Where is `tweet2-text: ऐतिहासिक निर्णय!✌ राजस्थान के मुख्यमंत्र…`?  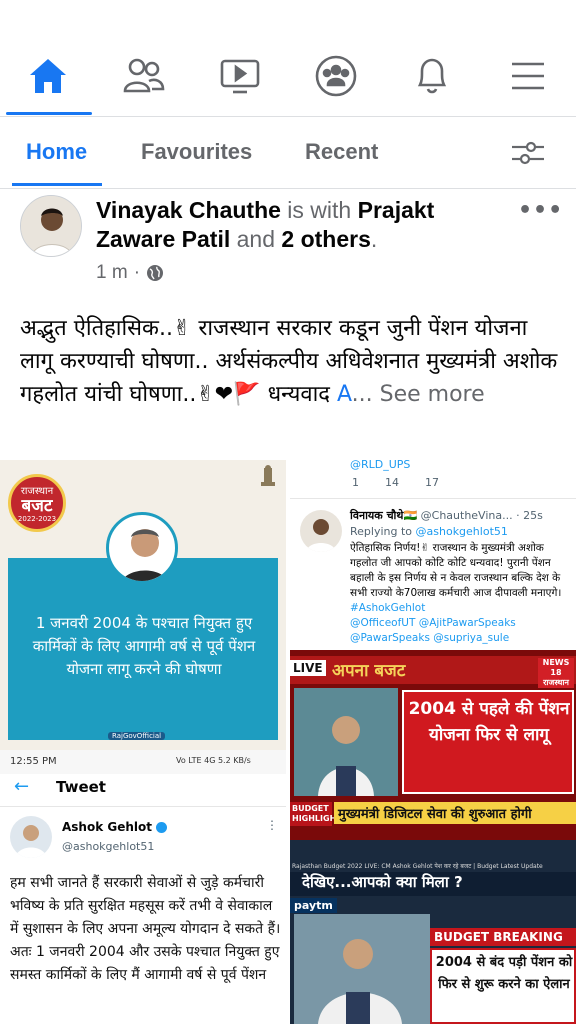
tweet2-text: ऐतिहासिक निर्णय!✌ राजस्थान के मुख्यमंत्र… is located at coordinates (456, 570).